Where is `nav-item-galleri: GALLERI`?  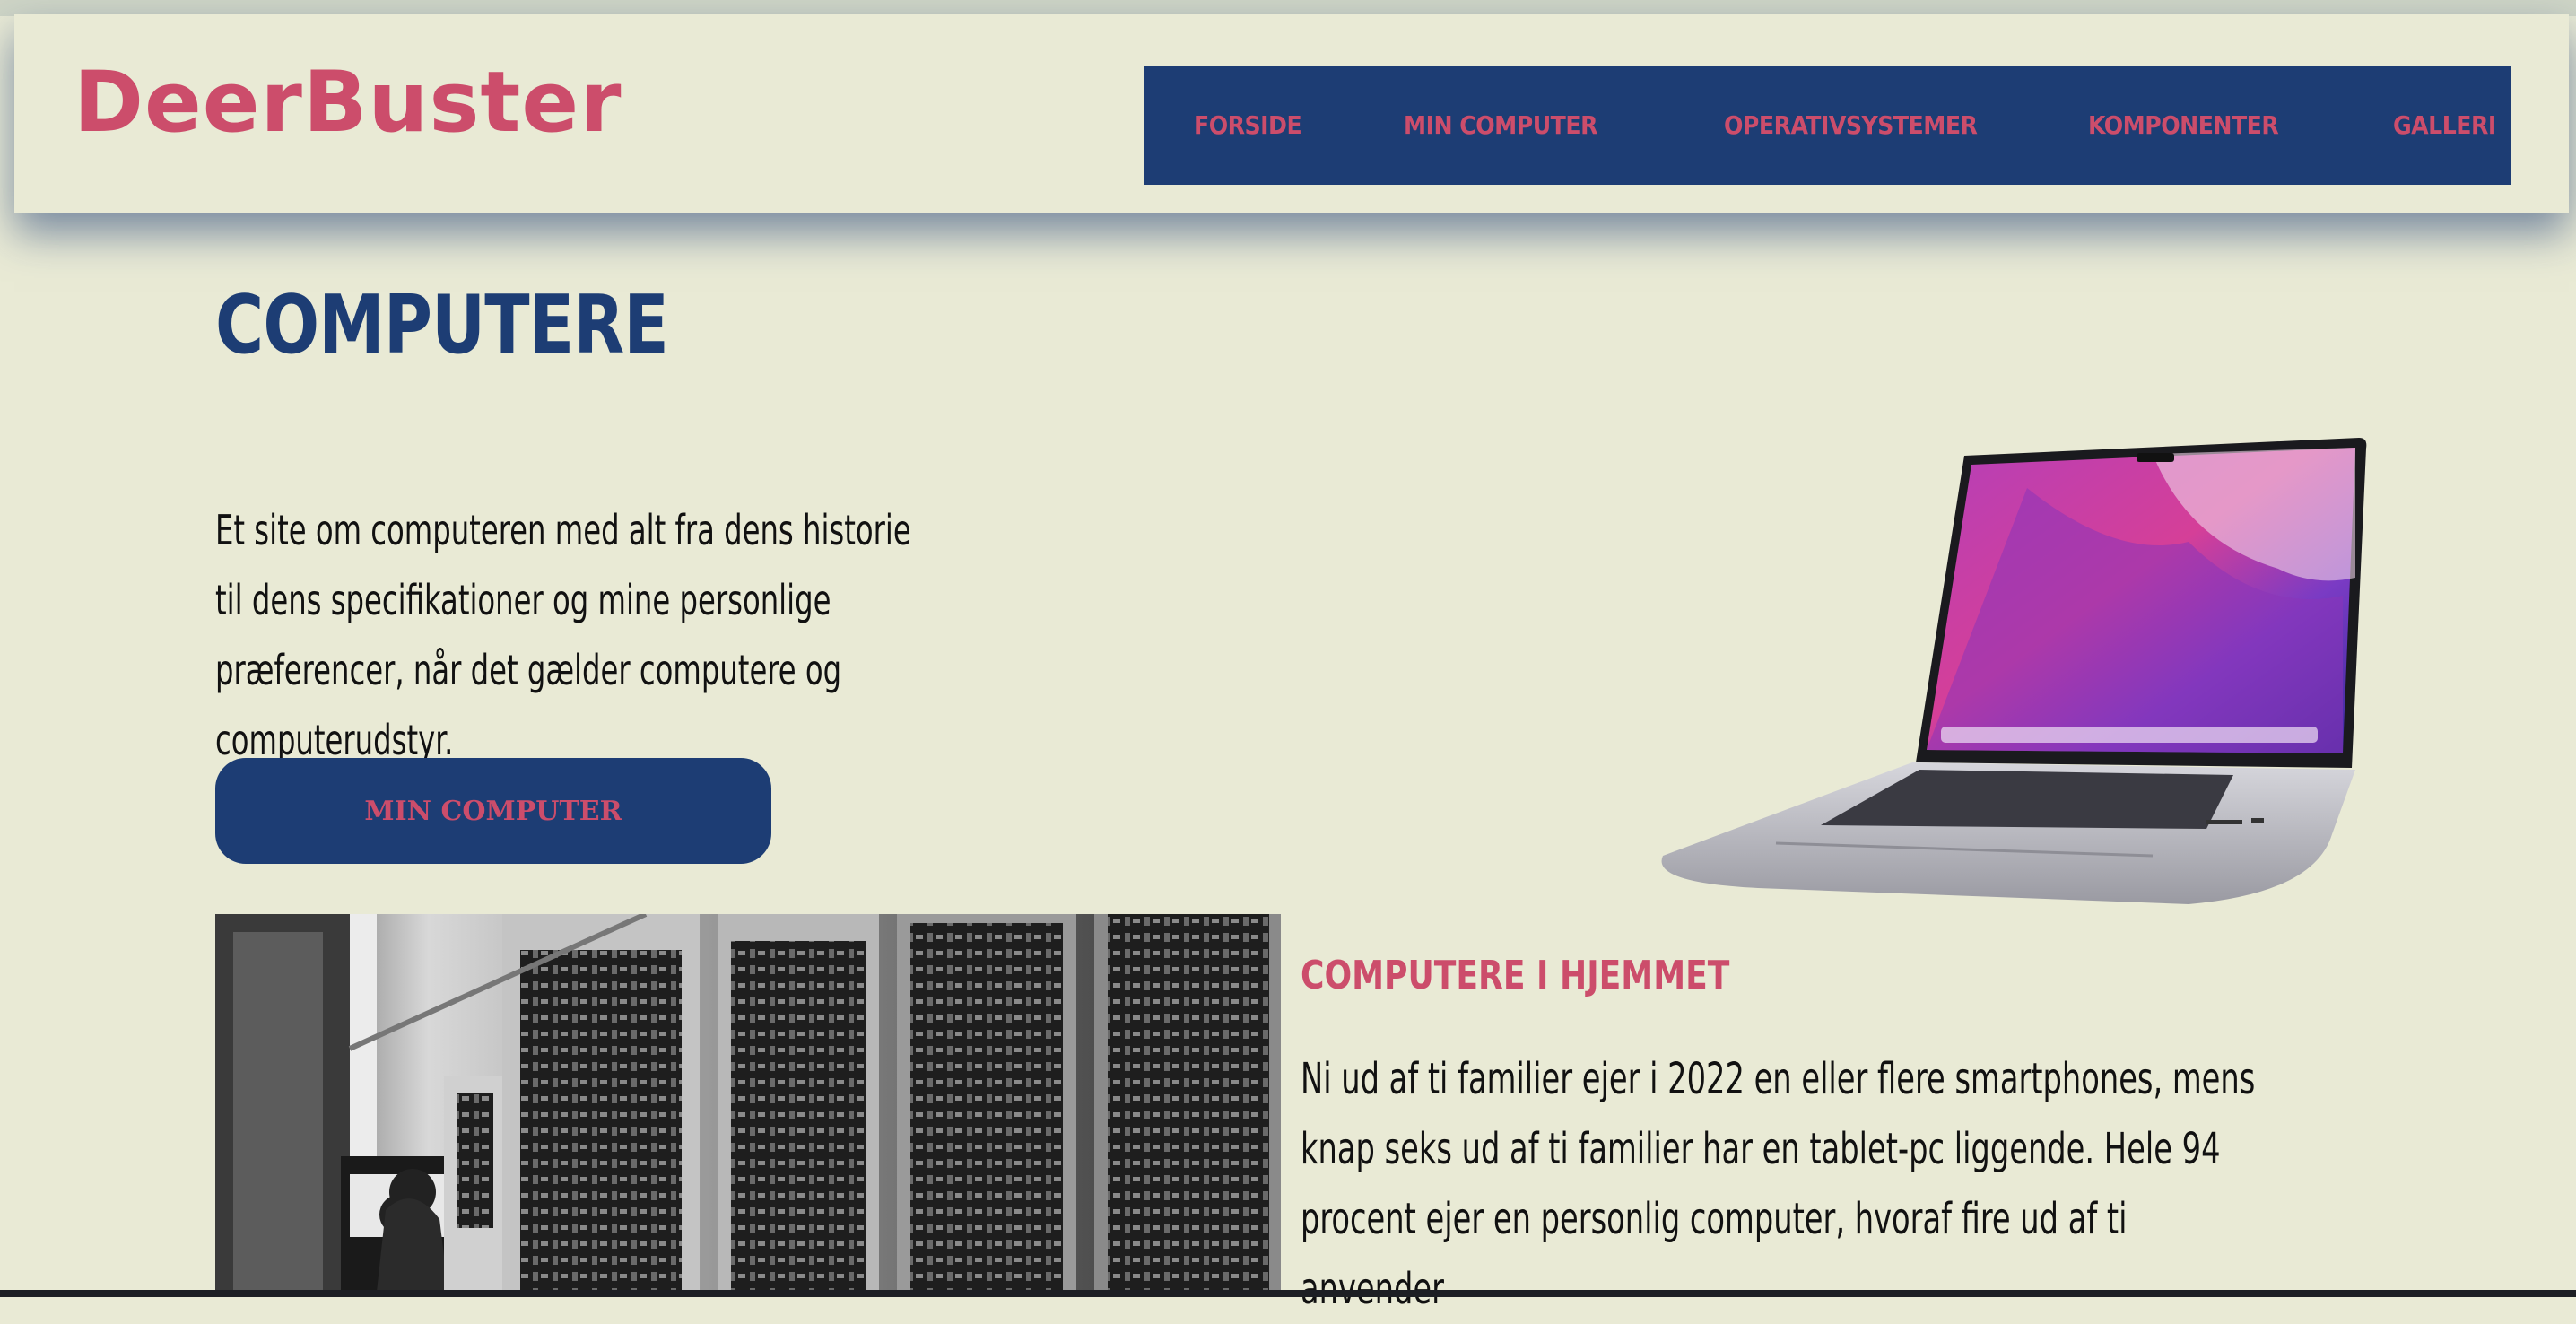
nav-item-galleri: GALLERI is located at coordinates (2444, 125).